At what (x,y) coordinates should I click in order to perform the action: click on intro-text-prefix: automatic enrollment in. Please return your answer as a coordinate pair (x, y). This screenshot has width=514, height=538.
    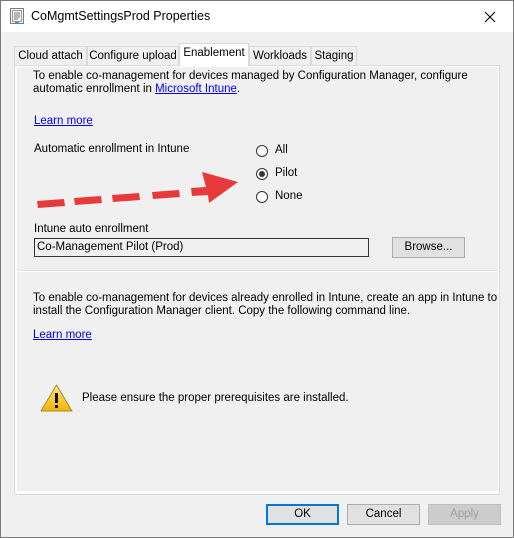
    Looking at the image, I should click on (94, 89).